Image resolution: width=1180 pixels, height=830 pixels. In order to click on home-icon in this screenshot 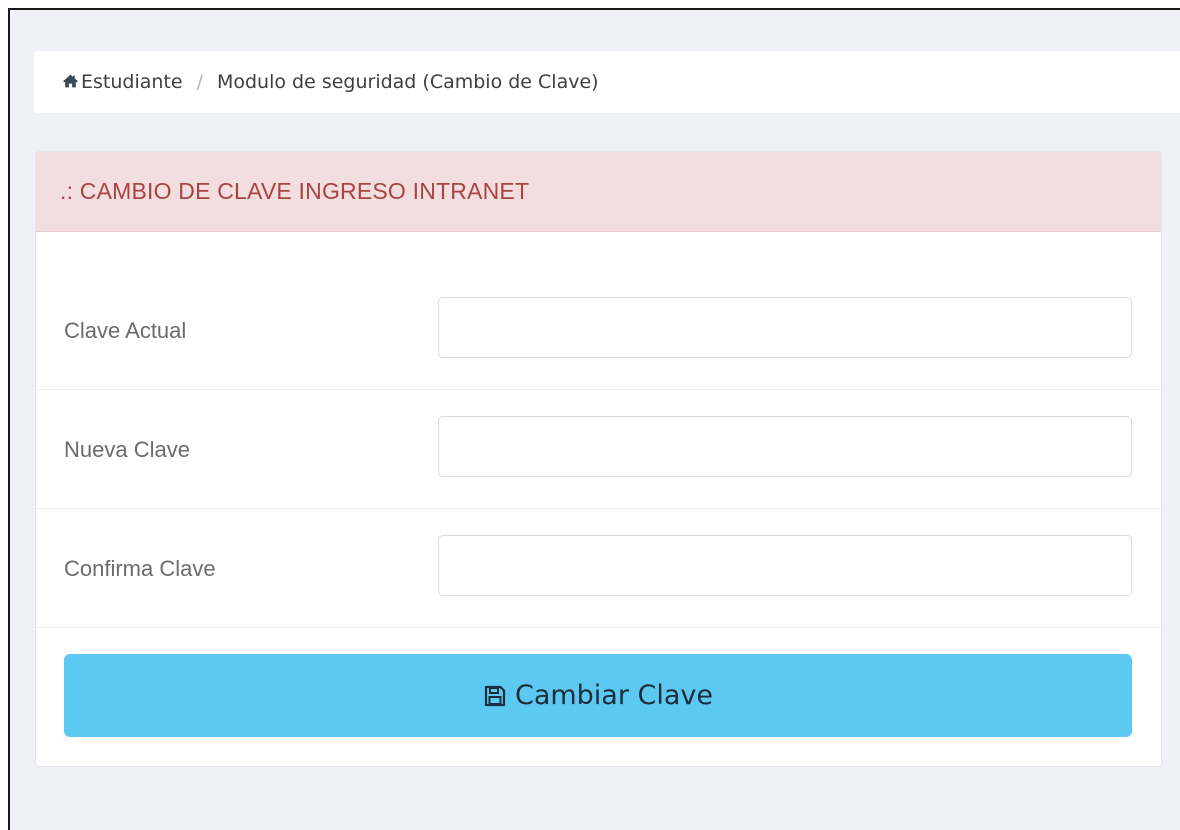, I will do `click(70, 81)`.